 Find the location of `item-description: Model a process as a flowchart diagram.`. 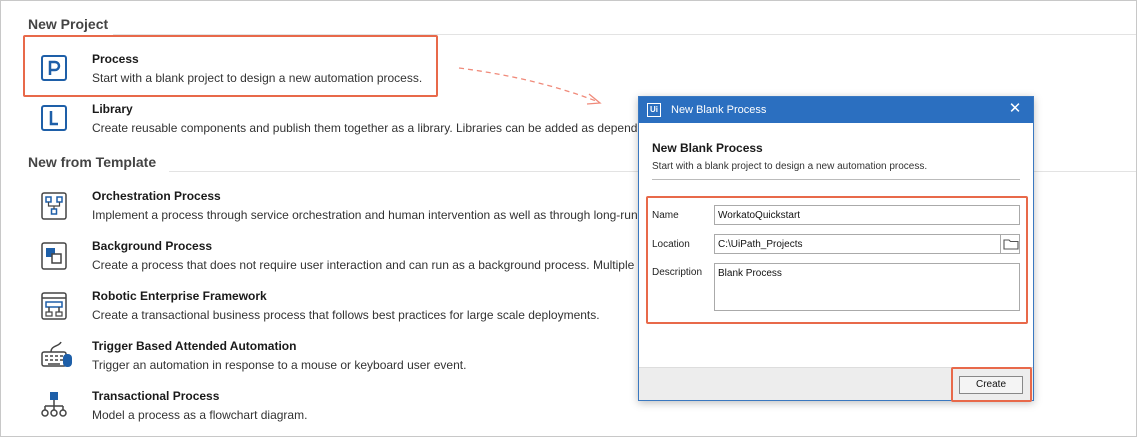

item-description: Model a process as a flowchart diagram. is located at coordinates (200, 415).